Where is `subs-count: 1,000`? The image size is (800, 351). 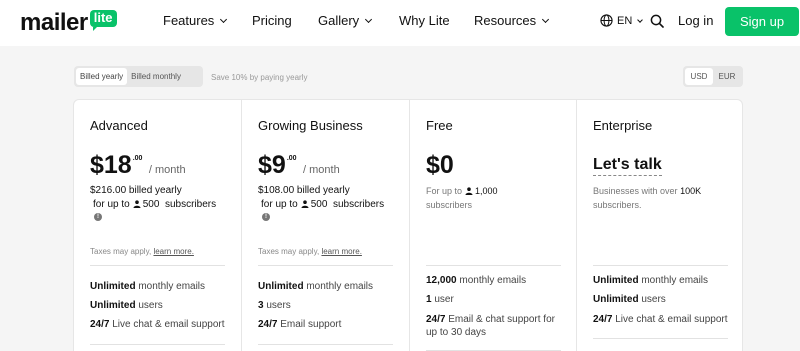 subs-count: 1,000 is located at coordinates (486, 191).